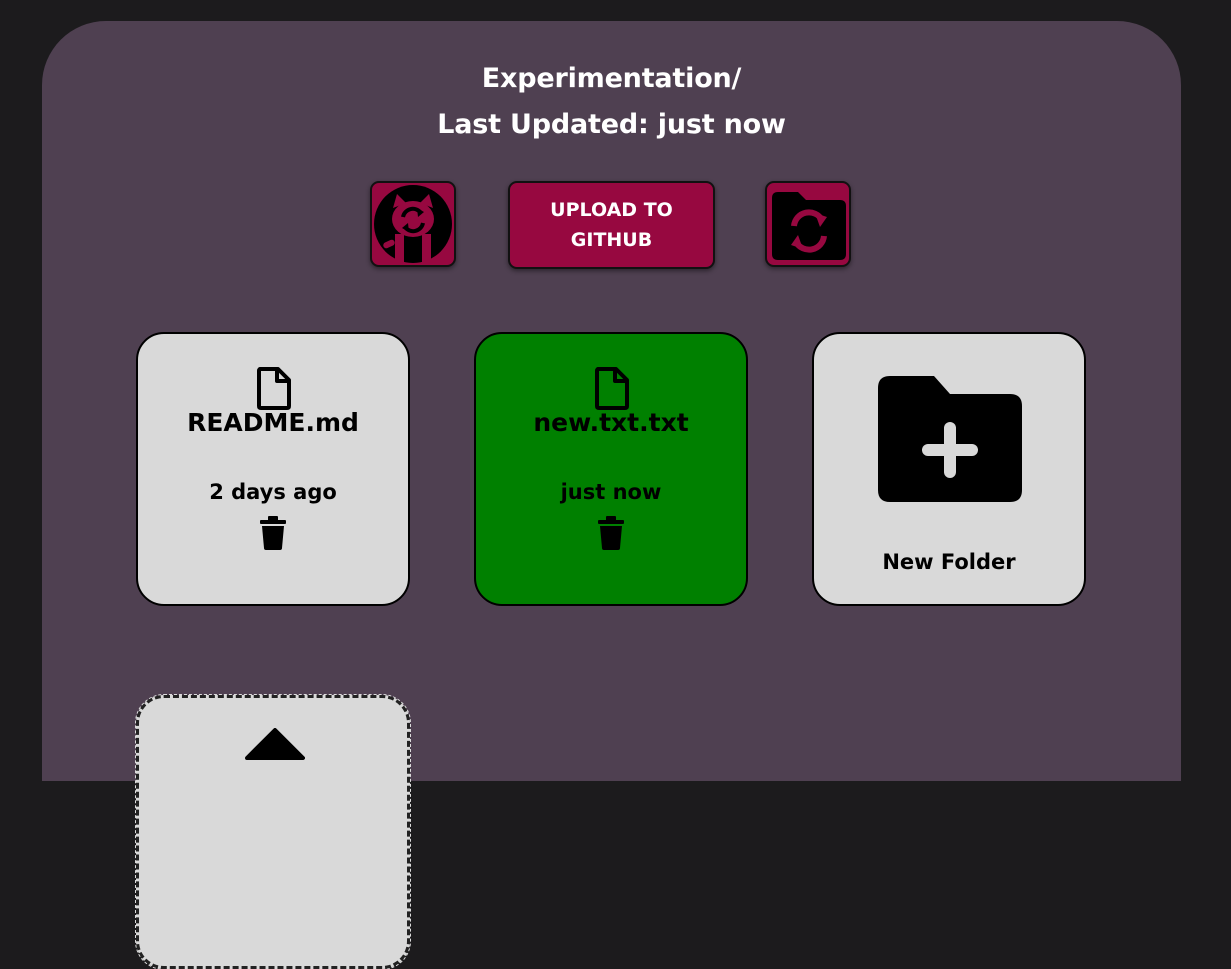 Image resolution: width=1231 pixels, height=969 pixels. I want to click on upload-file-card, so click(273, 831).